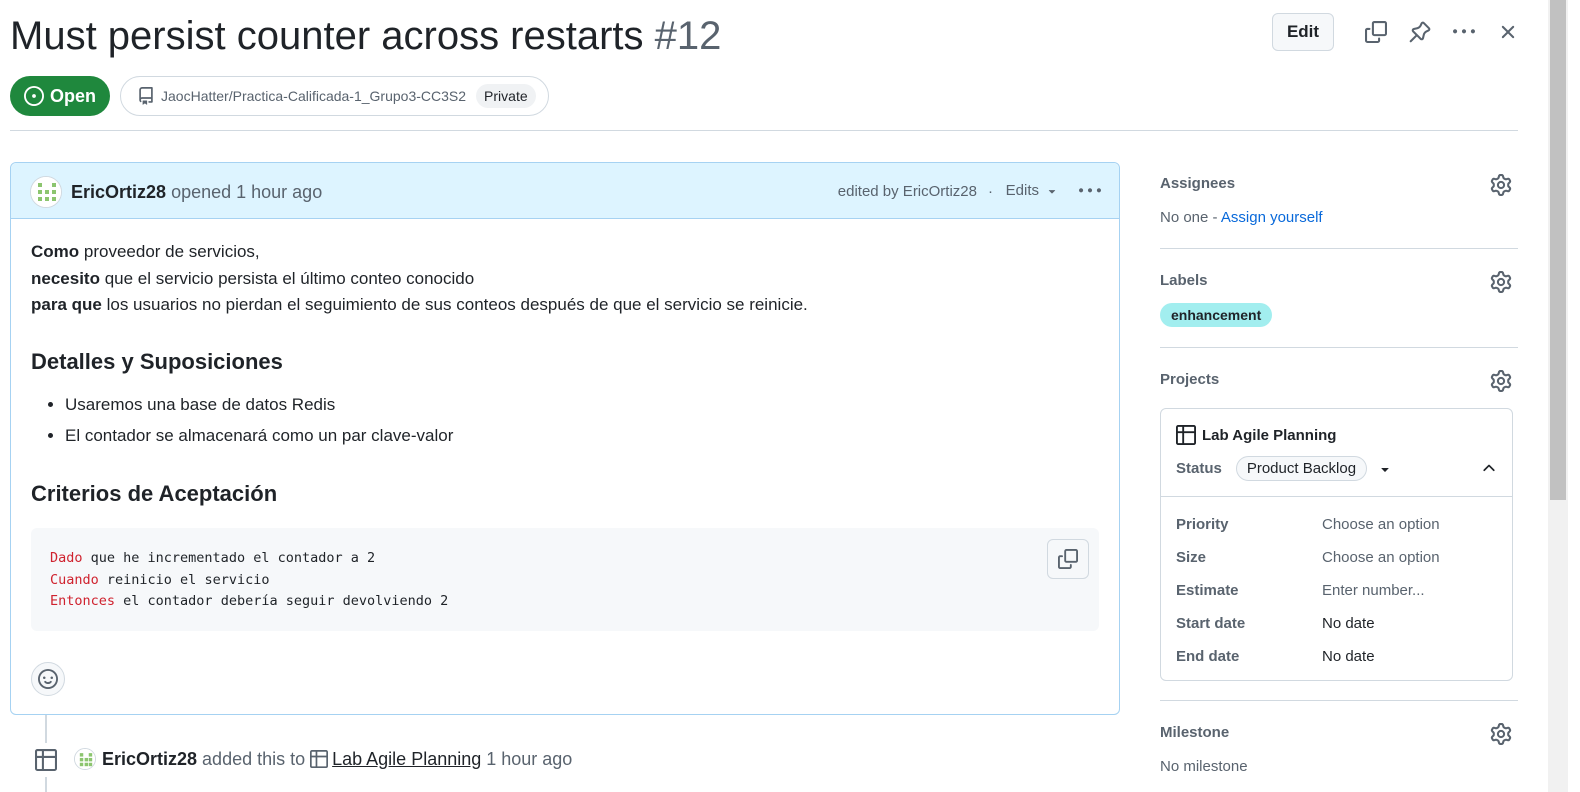  Describe the element at coordinates (1199, 468) in the screenshot. I see `status-key: Status` at that location.